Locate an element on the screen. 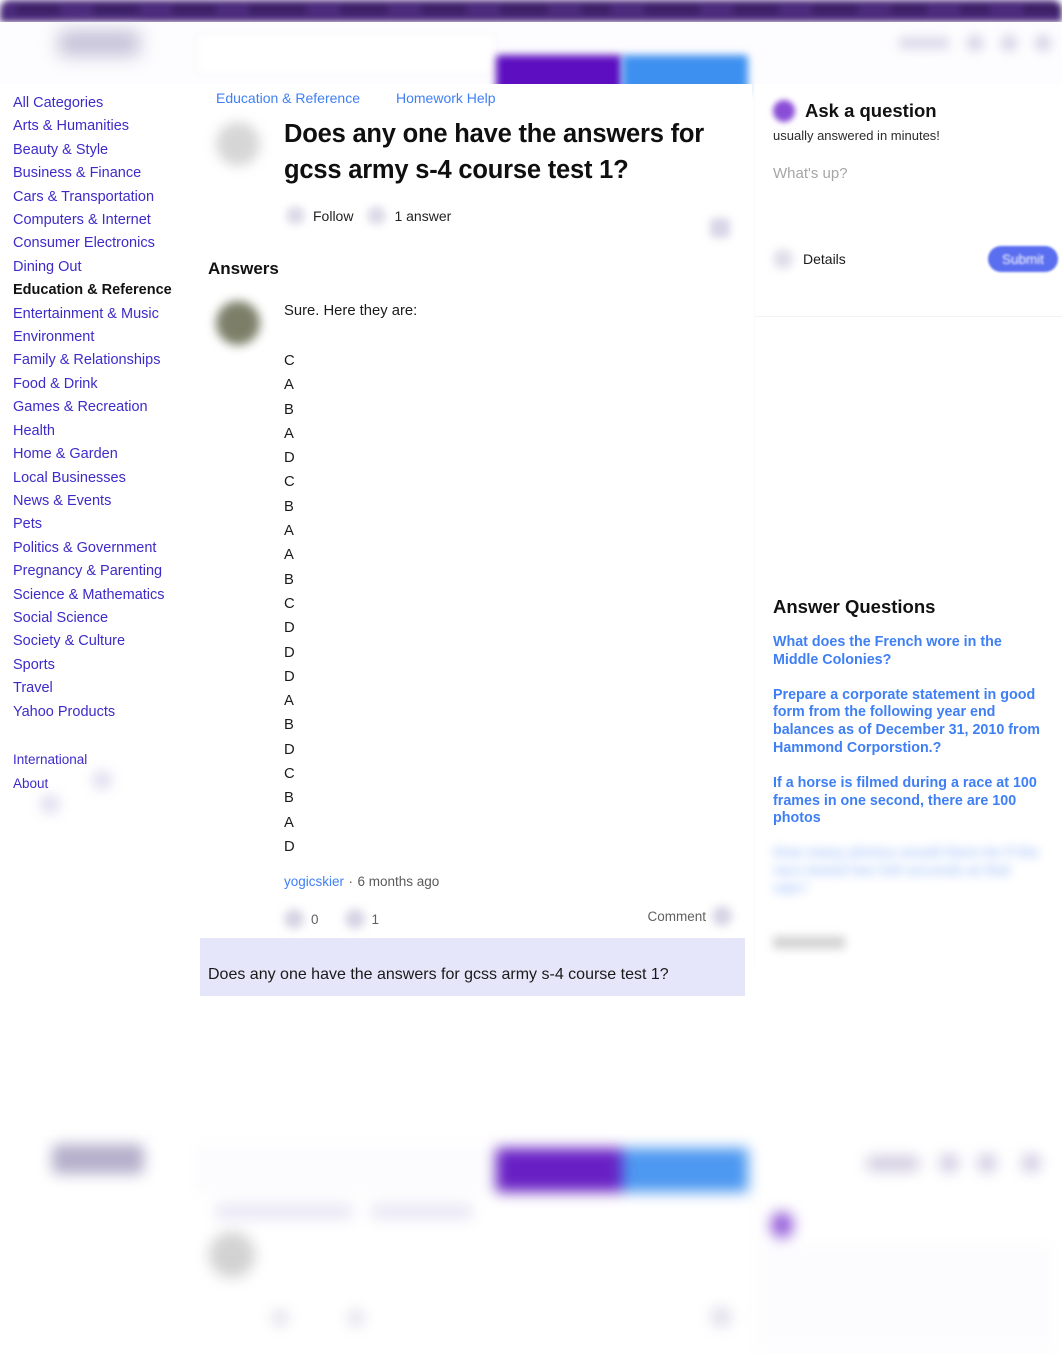 This screenshot has width=1062, height=1355. sidebar-item-home-garden: Home & Garden is located at coordinates (100, 454).